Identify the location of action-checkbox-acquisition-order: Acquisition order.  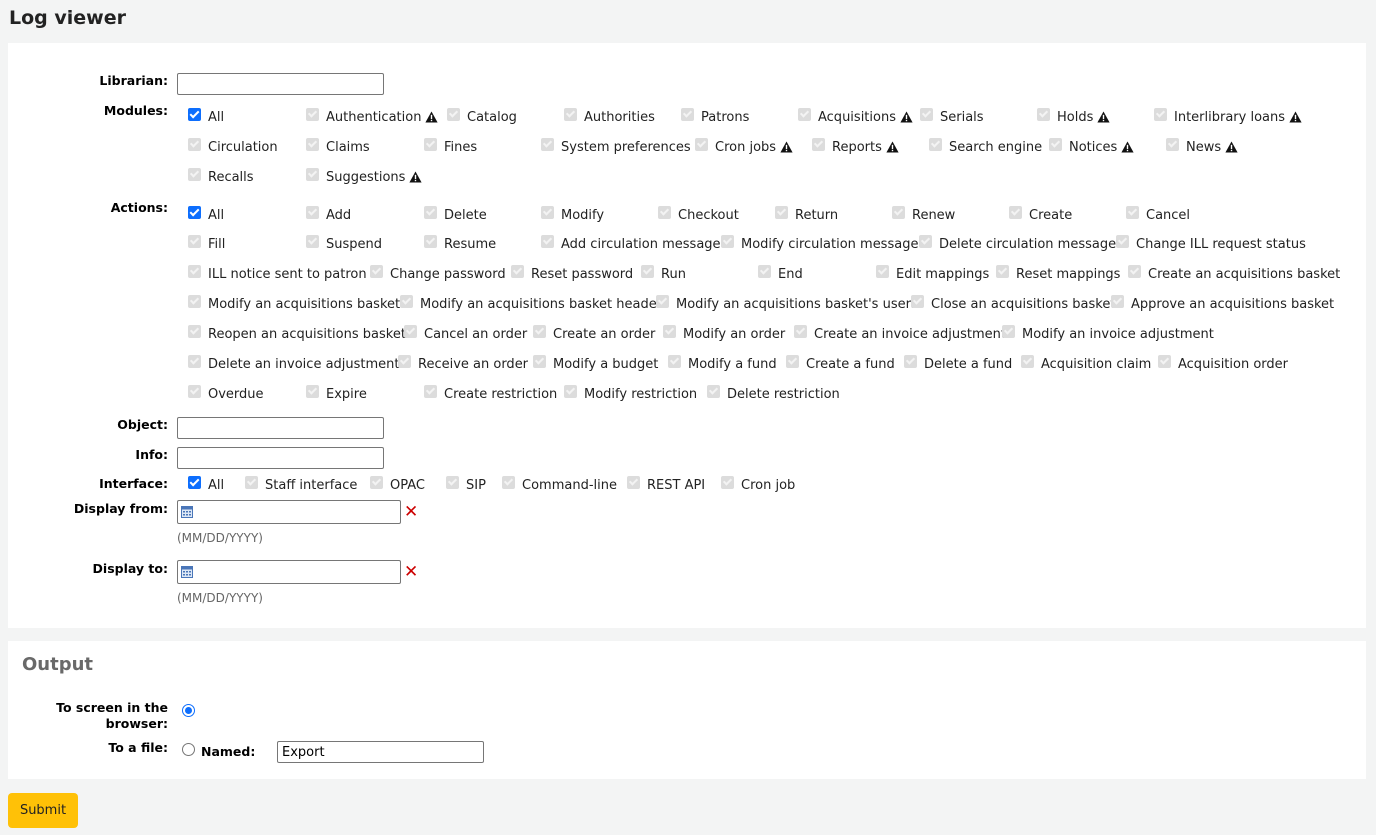
(1223, 363).